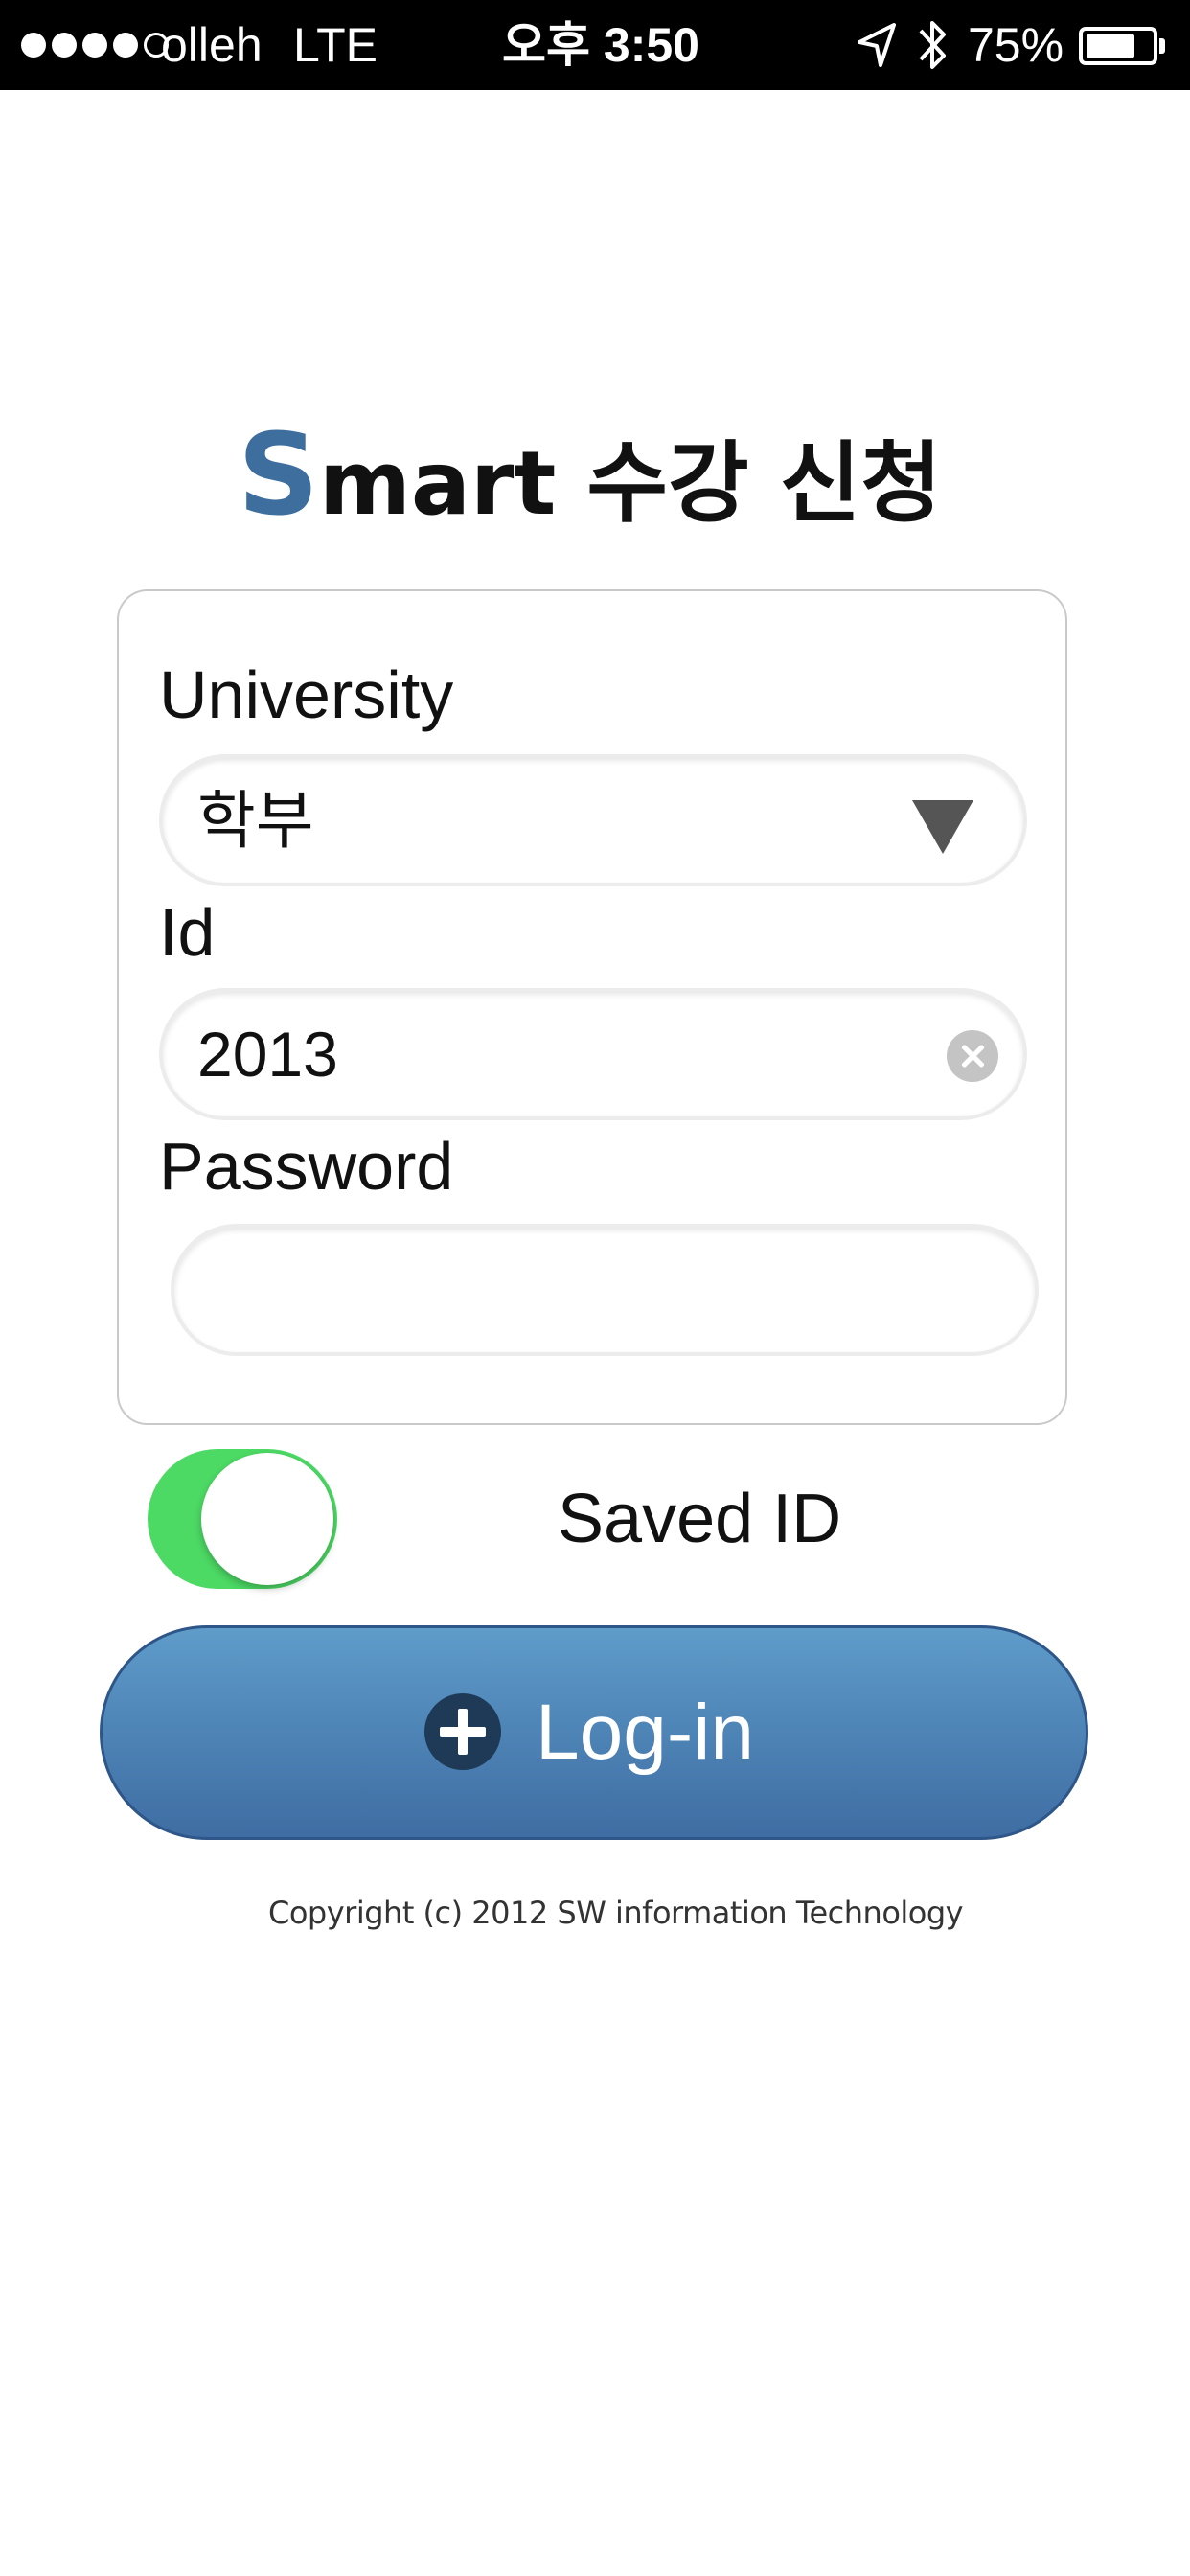 The height and width of the screenshot is (2576, 1190). I want to click on dropdown-arrow-icon, so click(943, 827).